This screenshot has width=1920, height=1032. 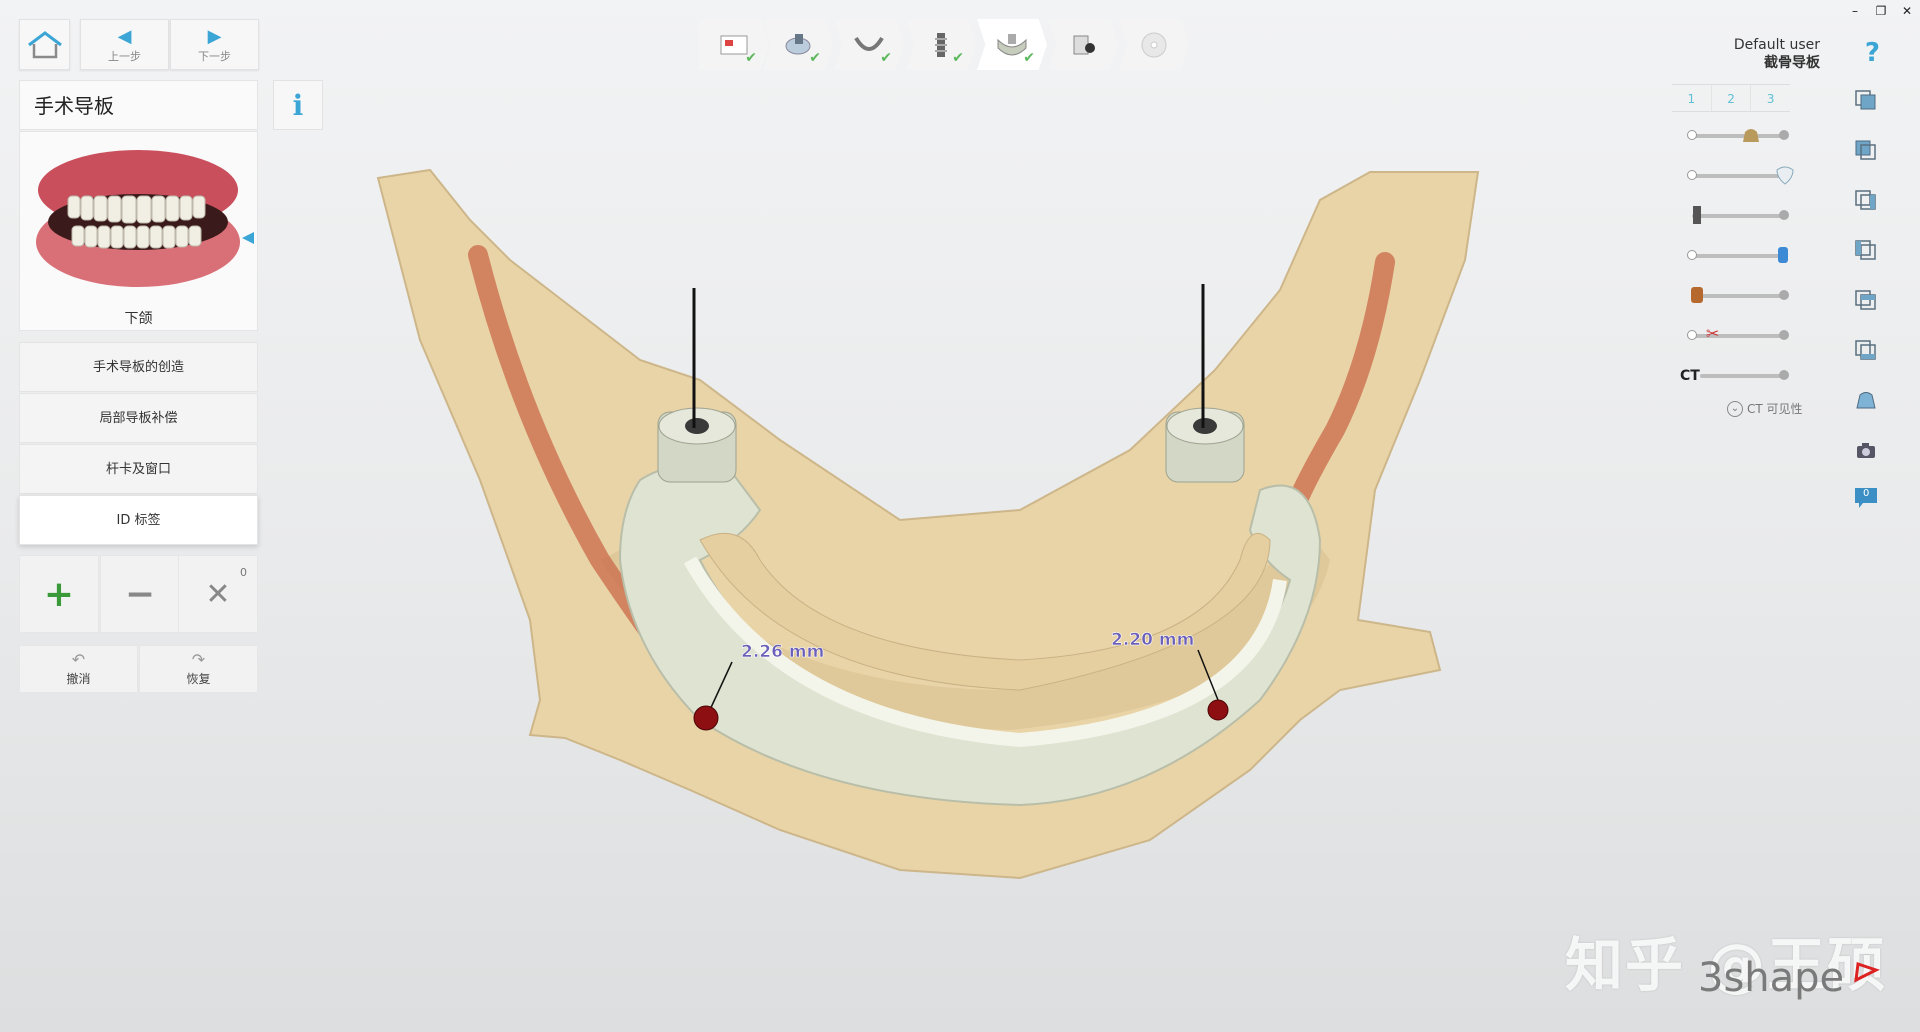 What do you see at coordinates (1770, 98) in the screenshot?
I see `tab-3: 3` at bounding box center [1770, 98].